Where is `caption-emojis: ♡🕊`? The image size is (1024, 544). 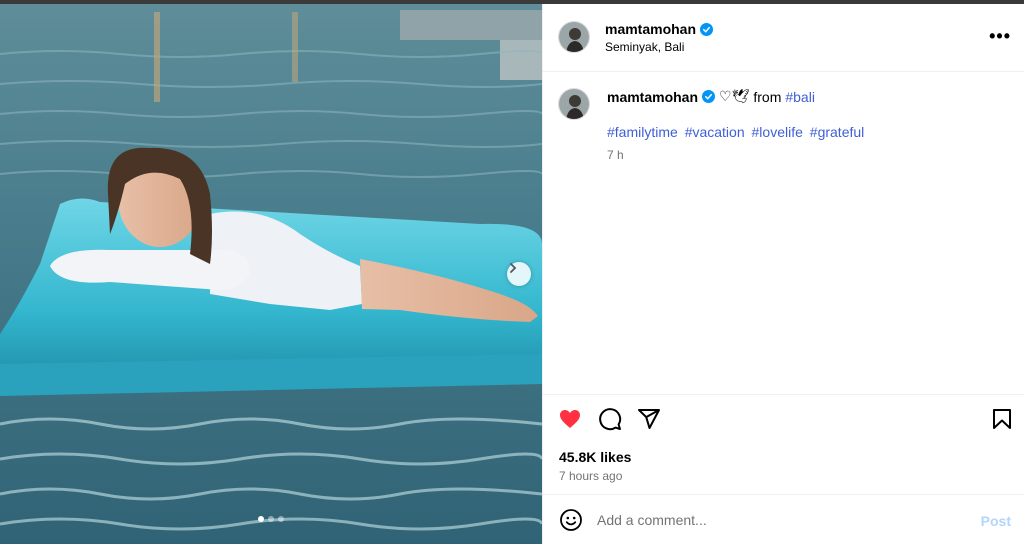 caption-emojis: ♡🕊 is located at coordinates (734, 96).